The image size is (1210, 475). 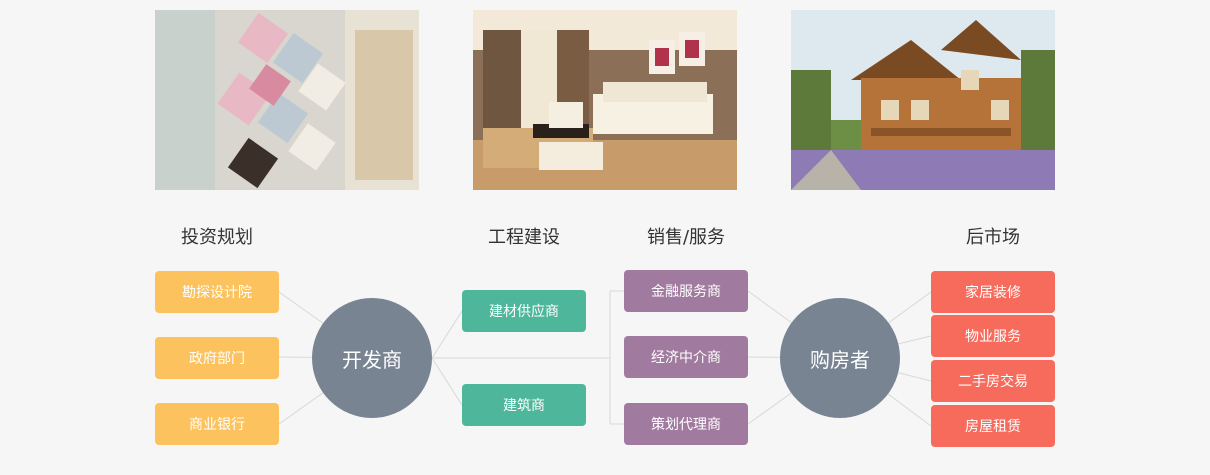 I want to click on aftermarket-item-resale: 二手房交易, so click(x=993, y=381).